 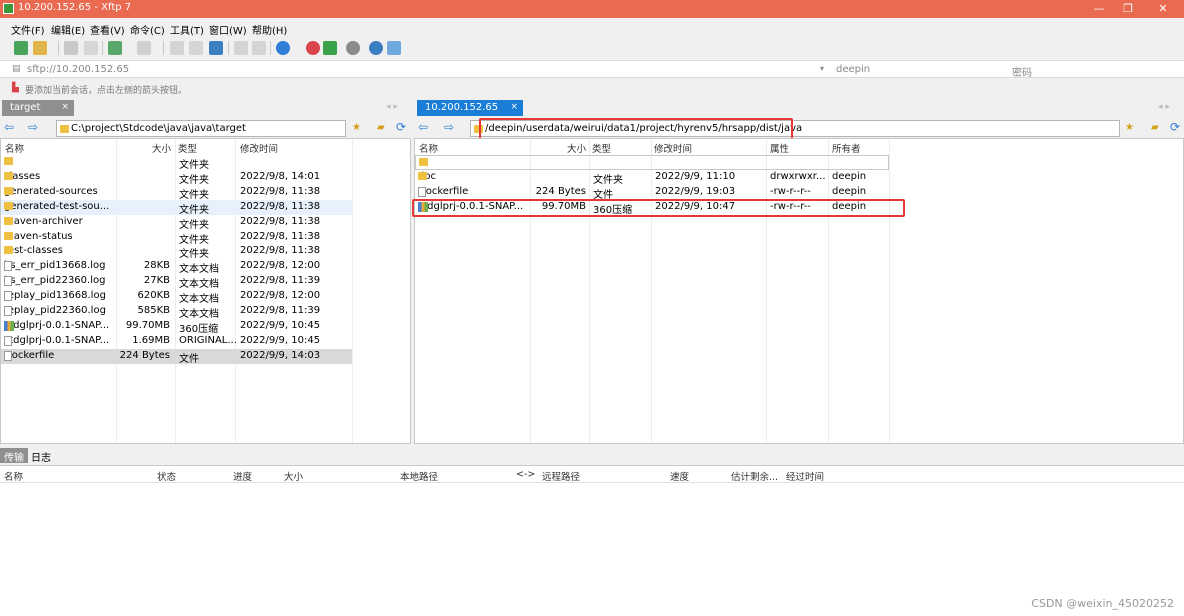 What do you see at coordinates (695, 191) in the screenshot?
I see `file-mtime: 2022/9/9, 19:03` at bounding box center [695, 191].